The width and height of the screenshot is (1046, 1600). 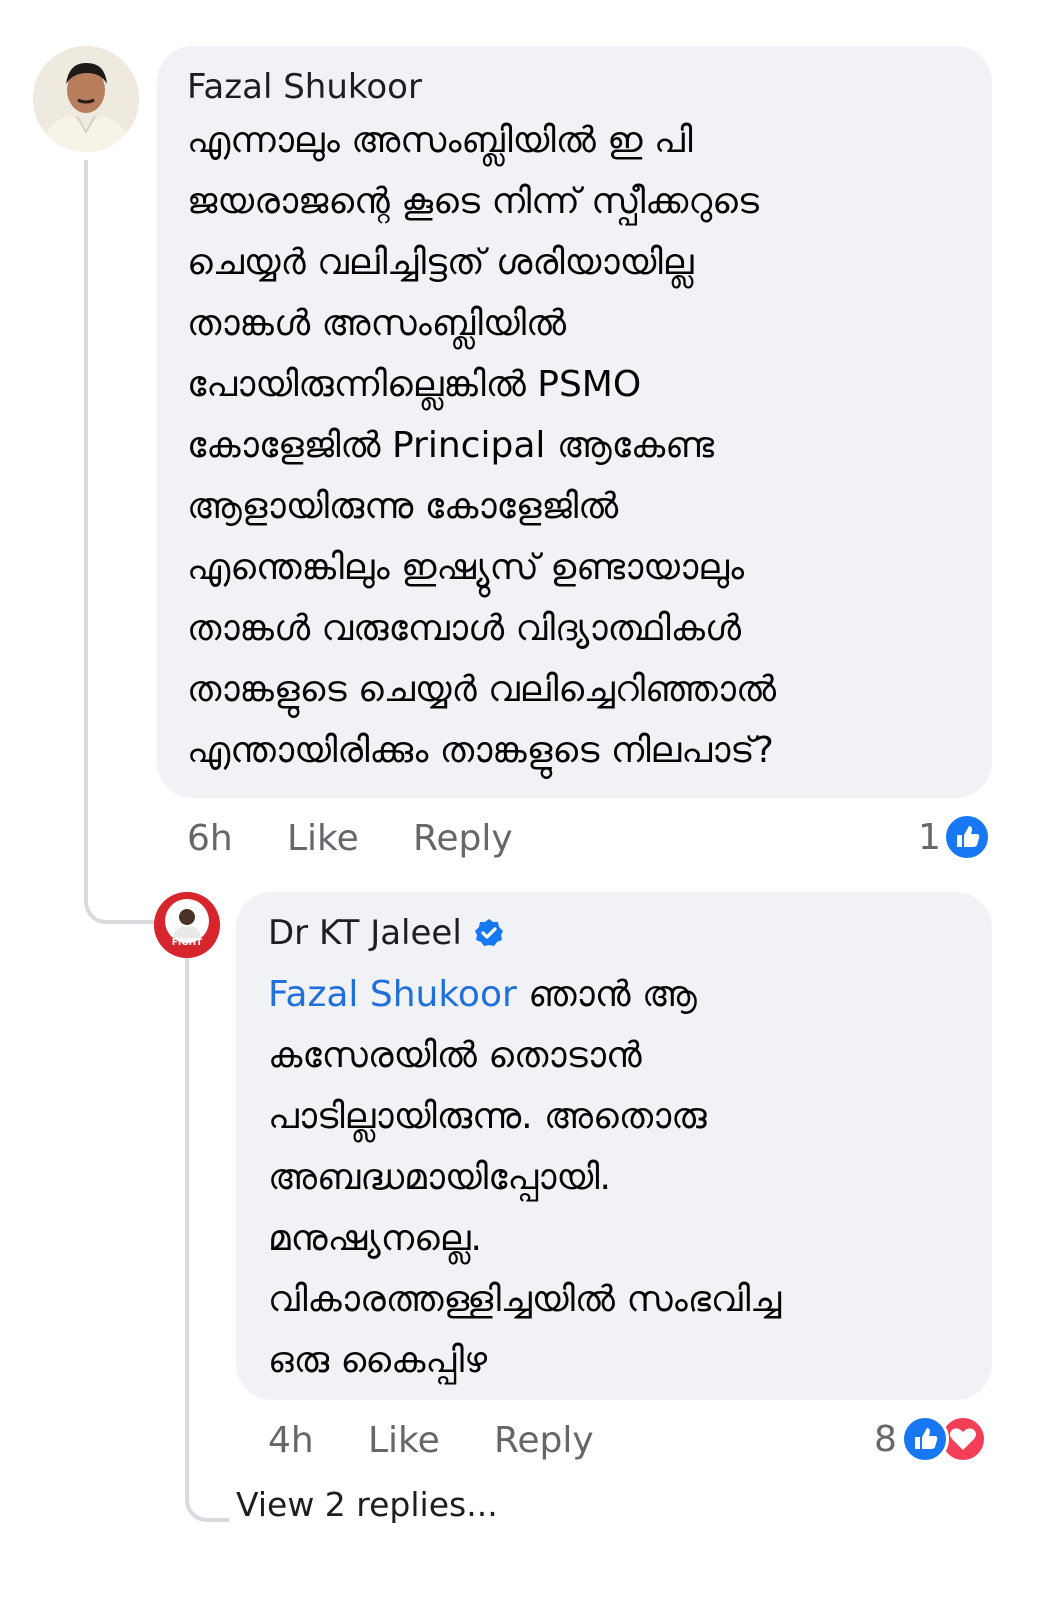 What do you see at coordinates (450, 445) in the screenshot?
I see `comment-line: കോളേജിൽ Principal ആകേണ്ട` at bounding box center [450, 445].